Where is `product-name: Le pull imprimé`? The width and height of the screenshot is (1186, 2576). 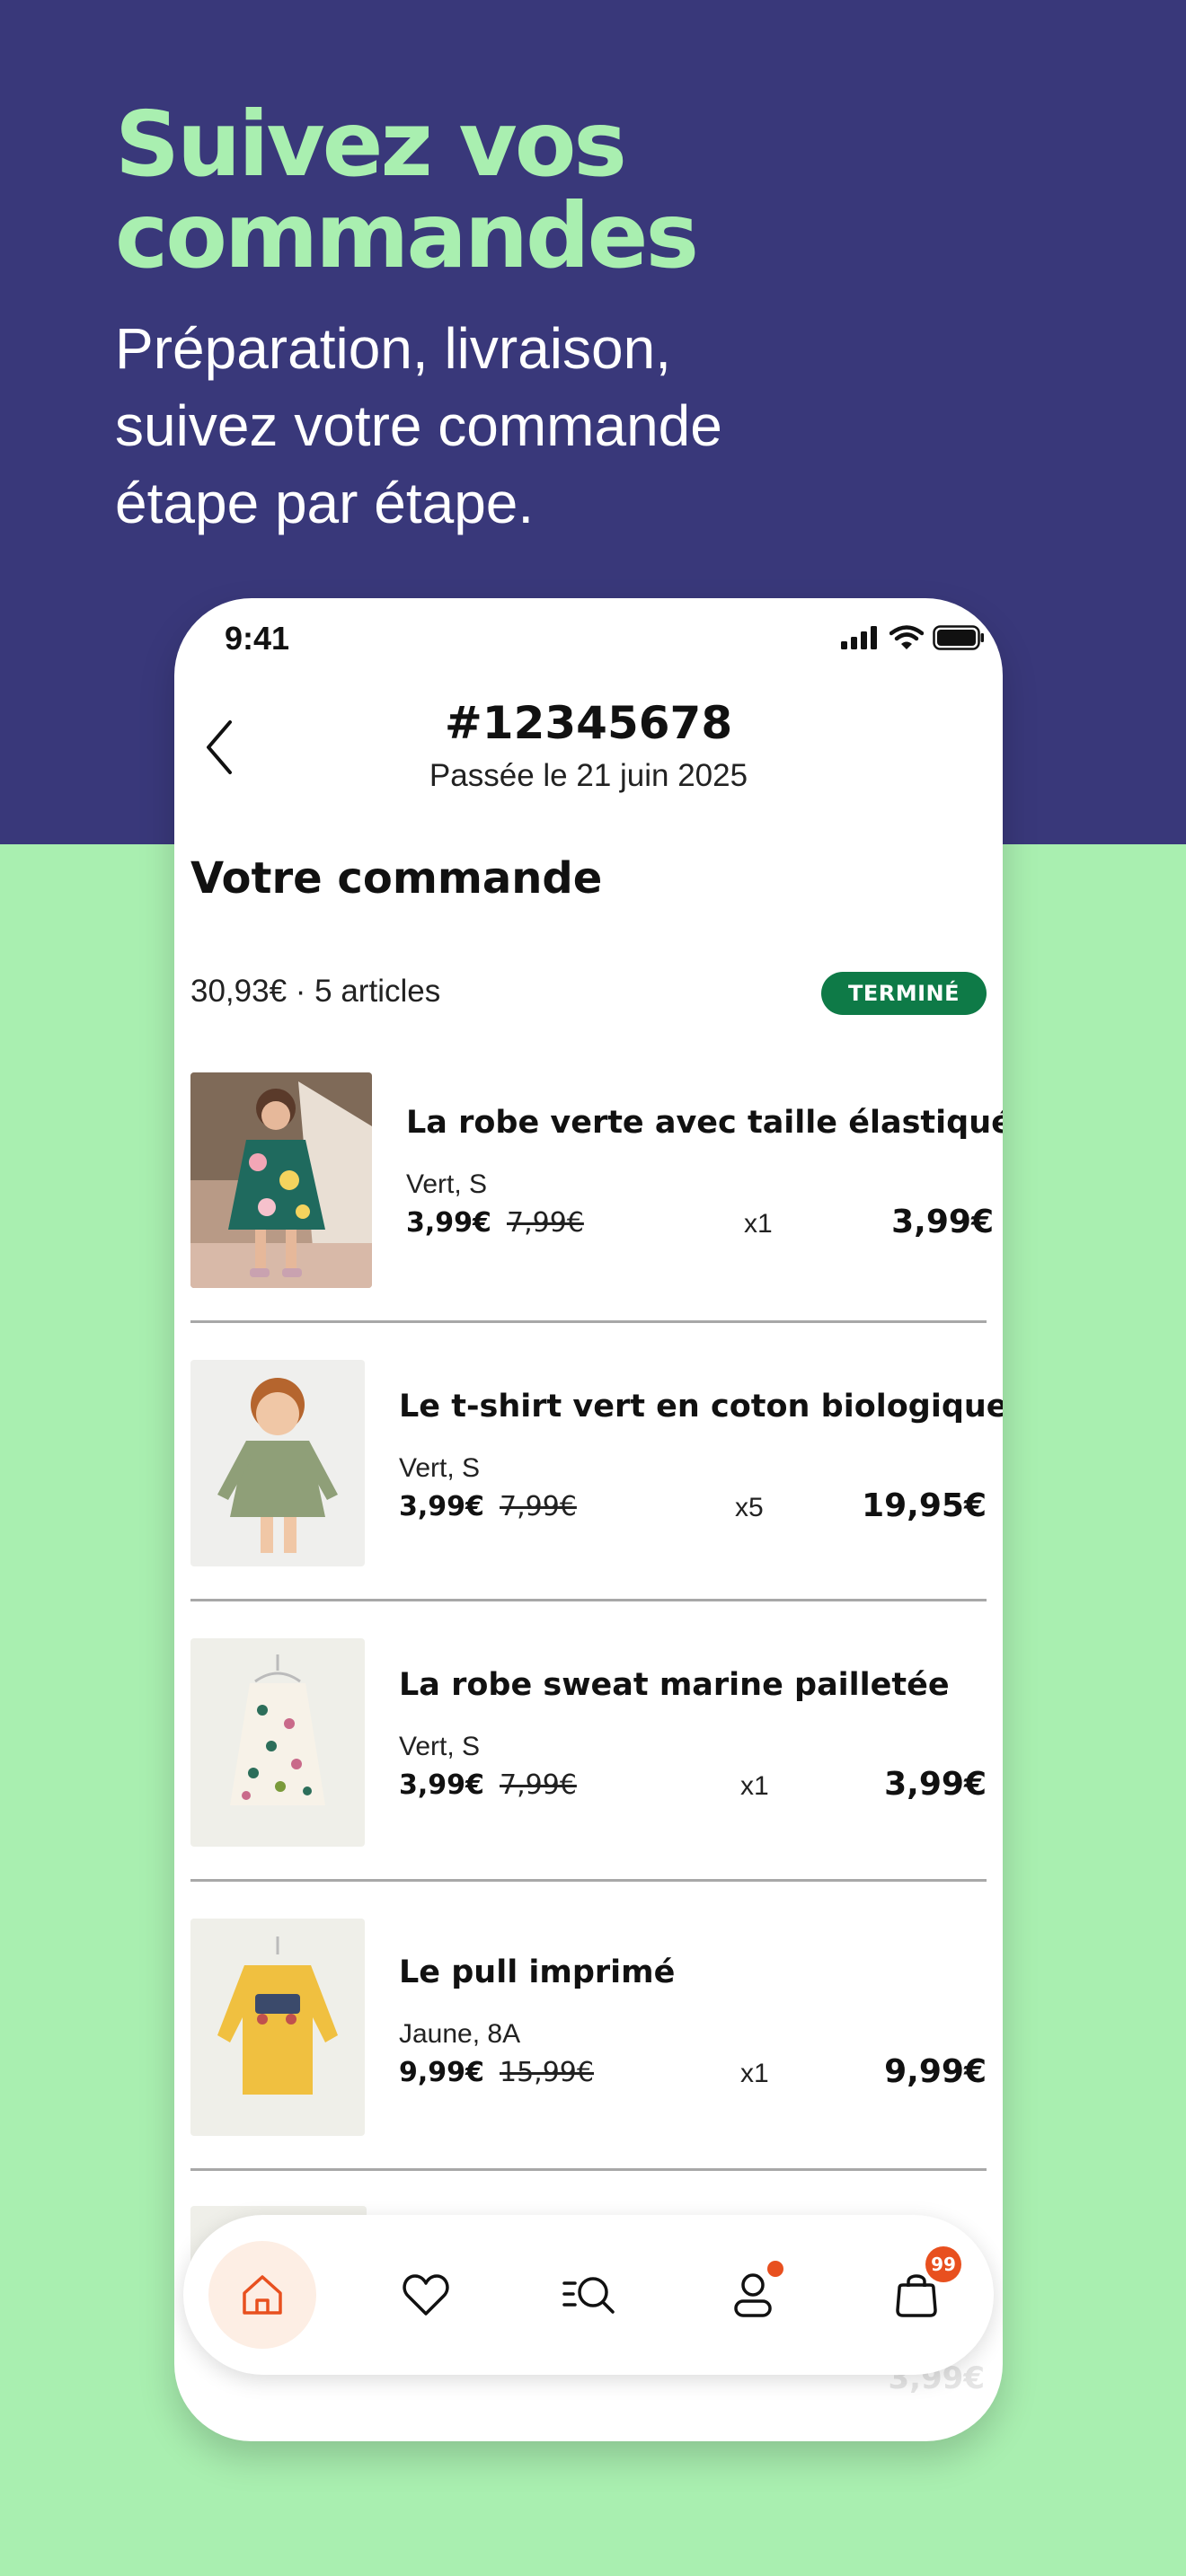 product-name: Le pull imprimé is located at coordinates (537, 1972).